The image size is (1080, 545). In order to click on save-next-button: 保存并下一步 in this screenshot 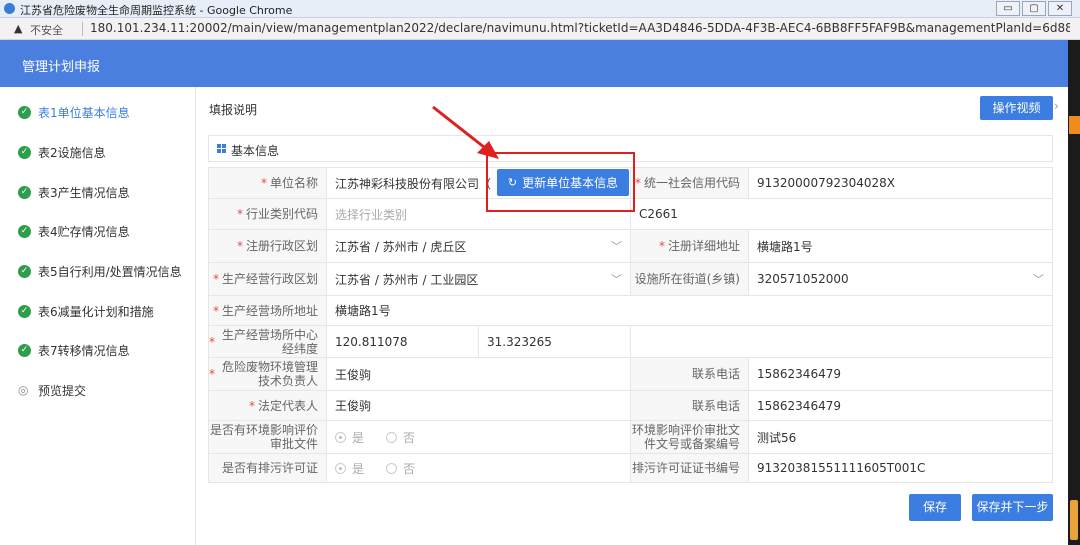, I will do `click(1012, 507)`.